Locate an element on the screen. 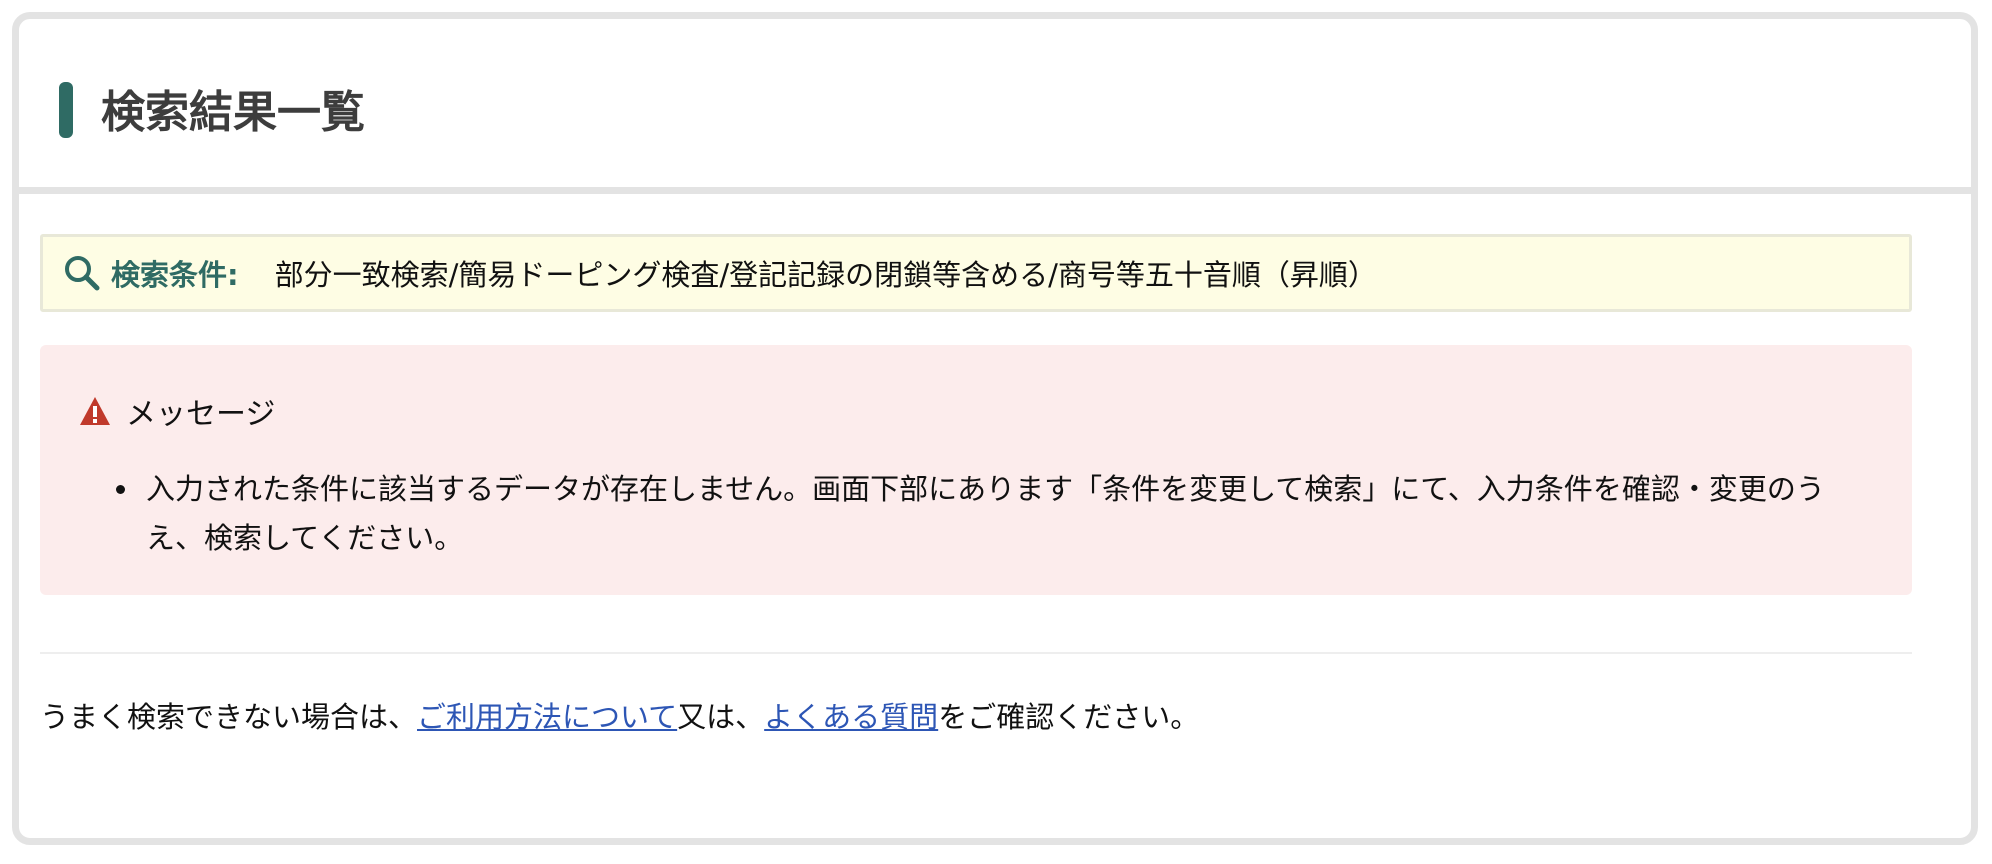 This screenshot has height=864, width=1992. faq-link: よくある質問 is located at coordinates (851, 717).